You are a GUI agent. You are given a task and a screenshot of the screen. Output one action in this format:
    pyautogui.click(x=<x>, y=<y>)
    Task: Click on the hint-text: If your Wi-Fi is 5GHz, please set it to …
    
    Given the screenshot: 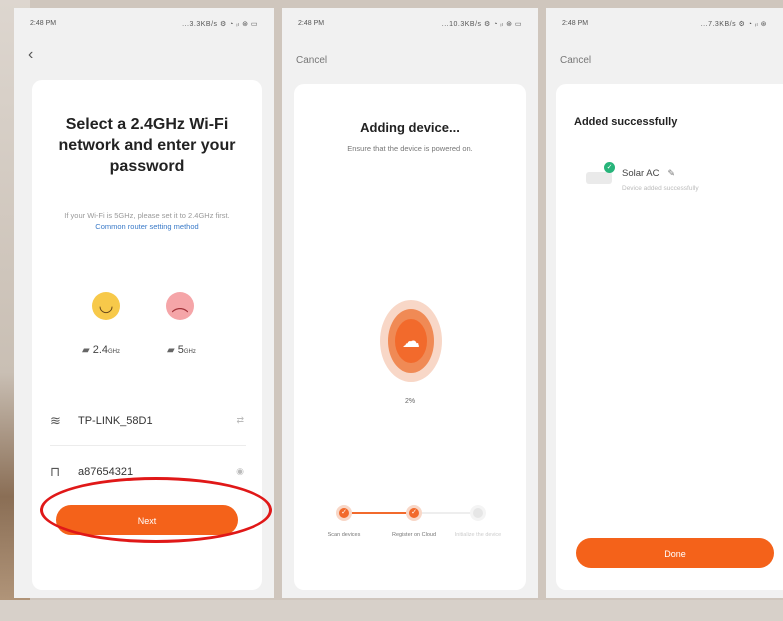 What is the action you would take?
    pyautogui.click(x=147, y=215)
    